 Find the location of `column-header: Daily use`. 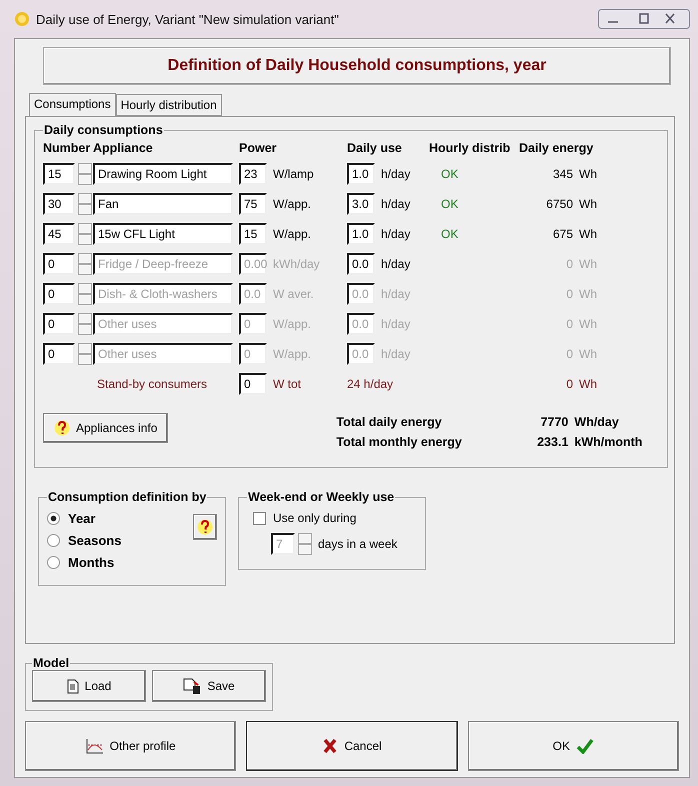

column-header: Daily use is located at coordinates (375, 148).